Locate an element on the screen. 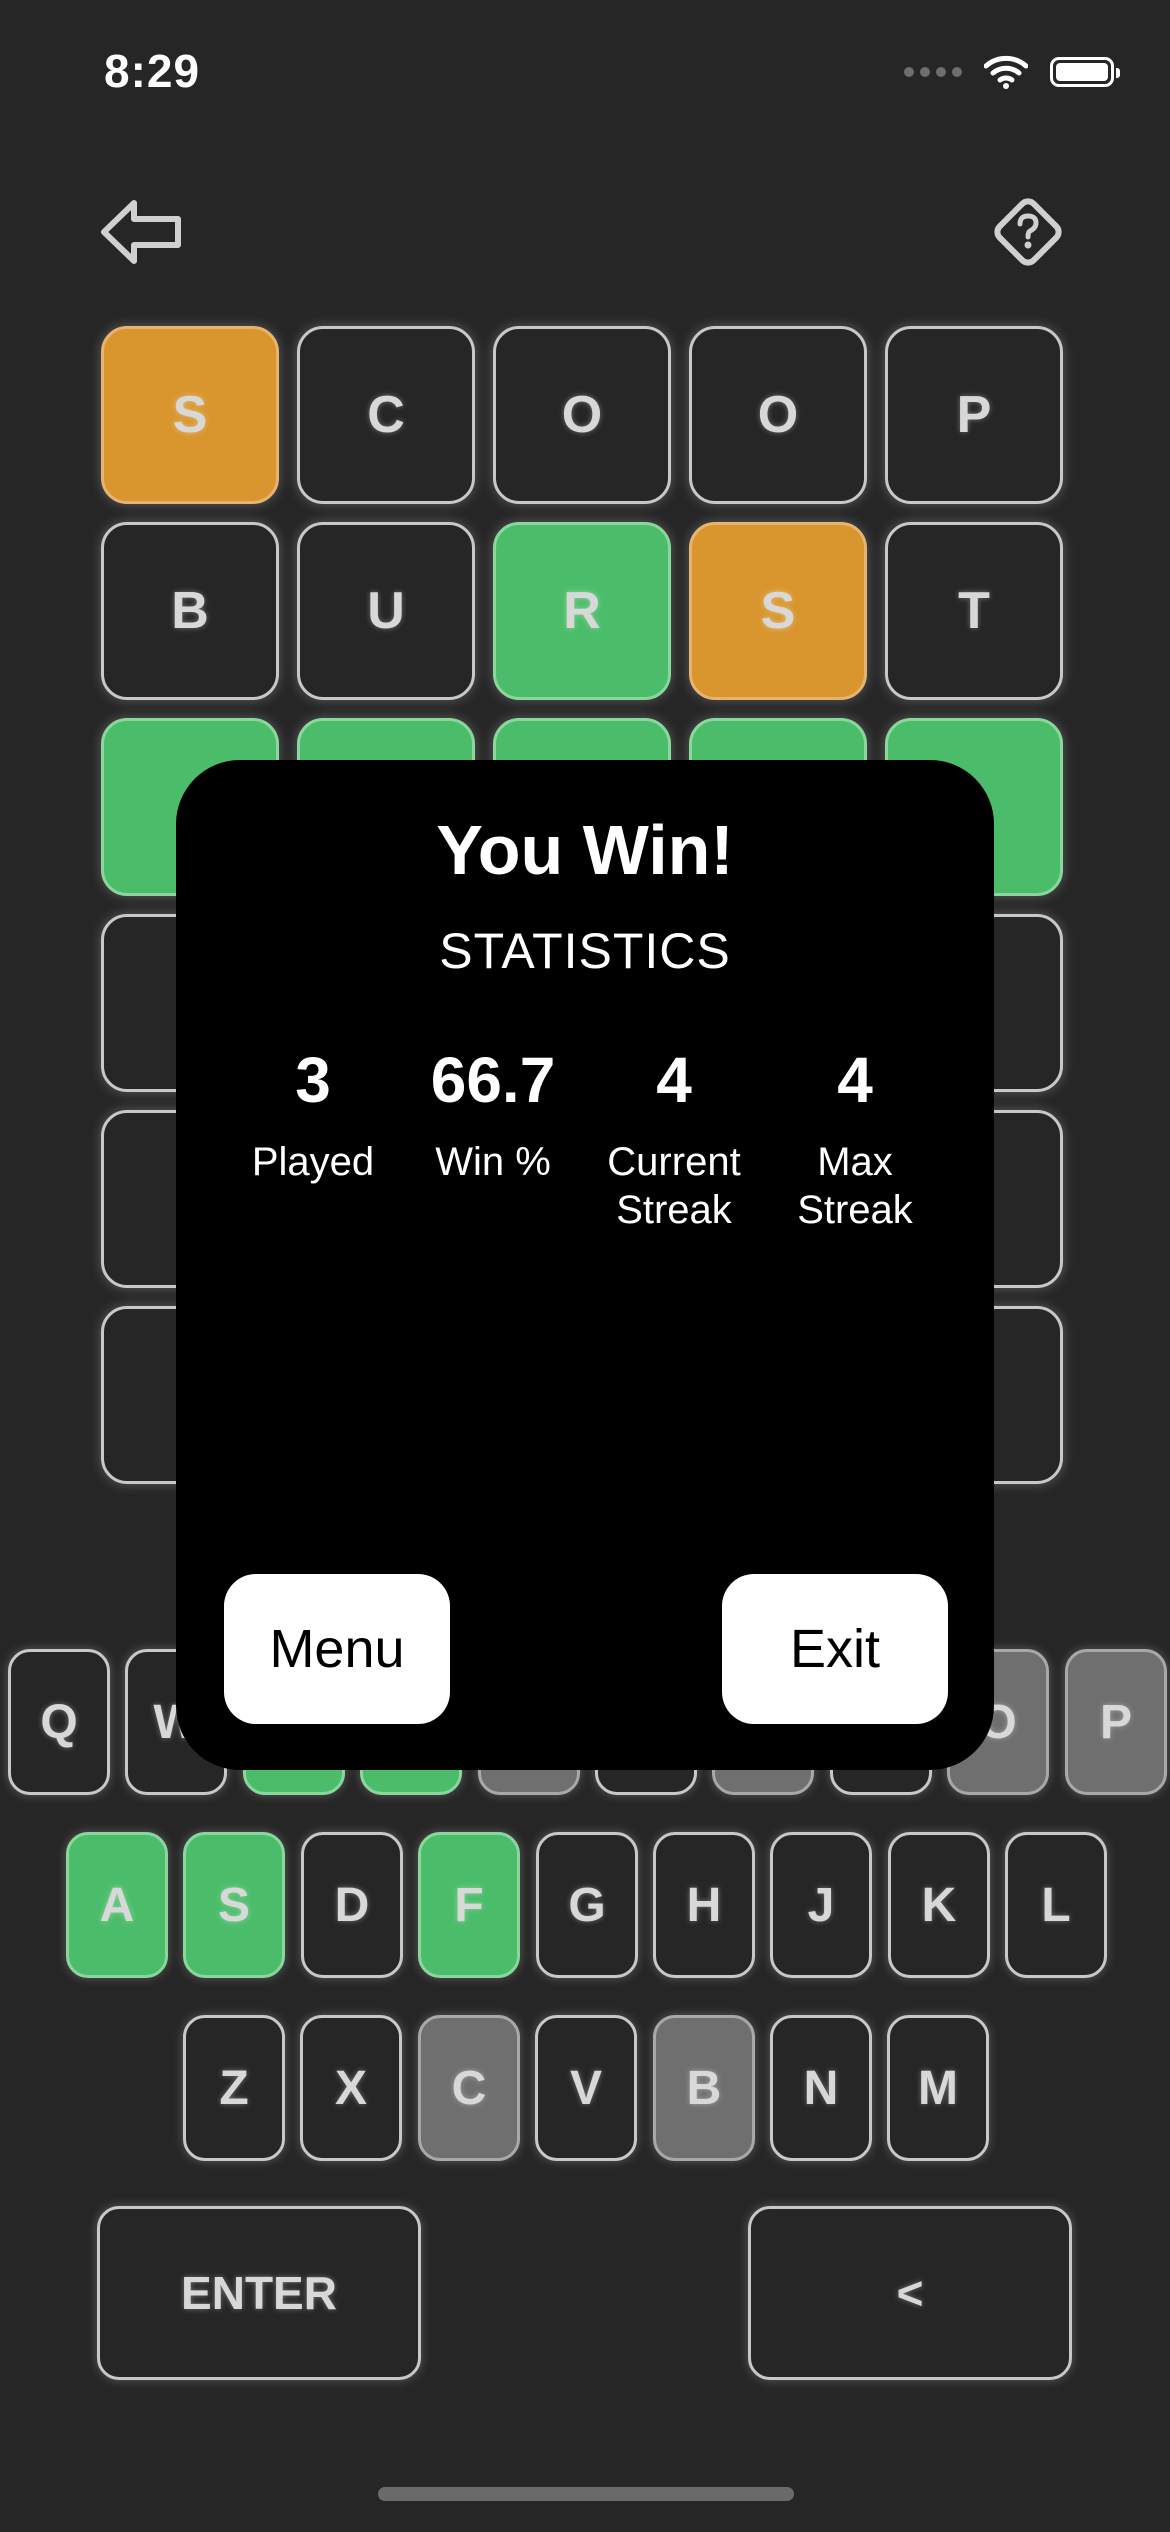  board-tile: T is located at coordinates (974, 611).